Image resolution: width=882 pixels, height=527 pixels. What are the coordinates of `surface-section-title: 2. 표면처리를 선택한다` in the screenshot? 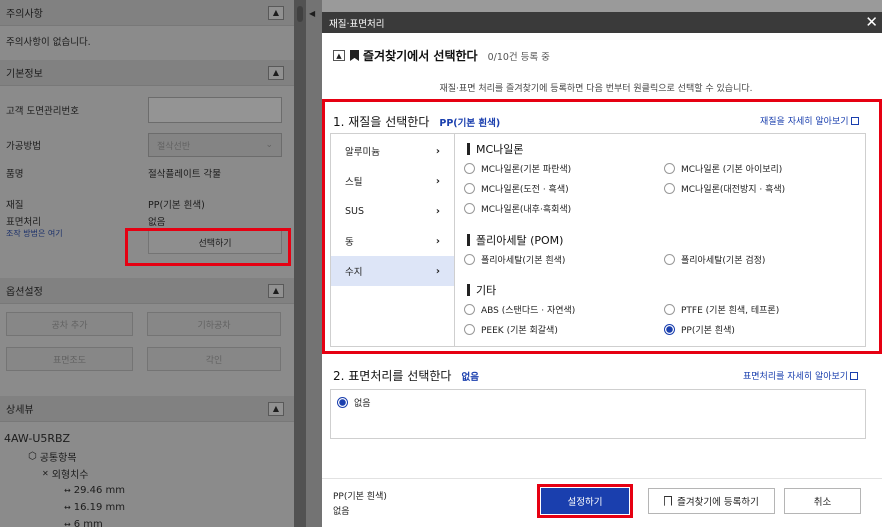 It's located at (392, 376).